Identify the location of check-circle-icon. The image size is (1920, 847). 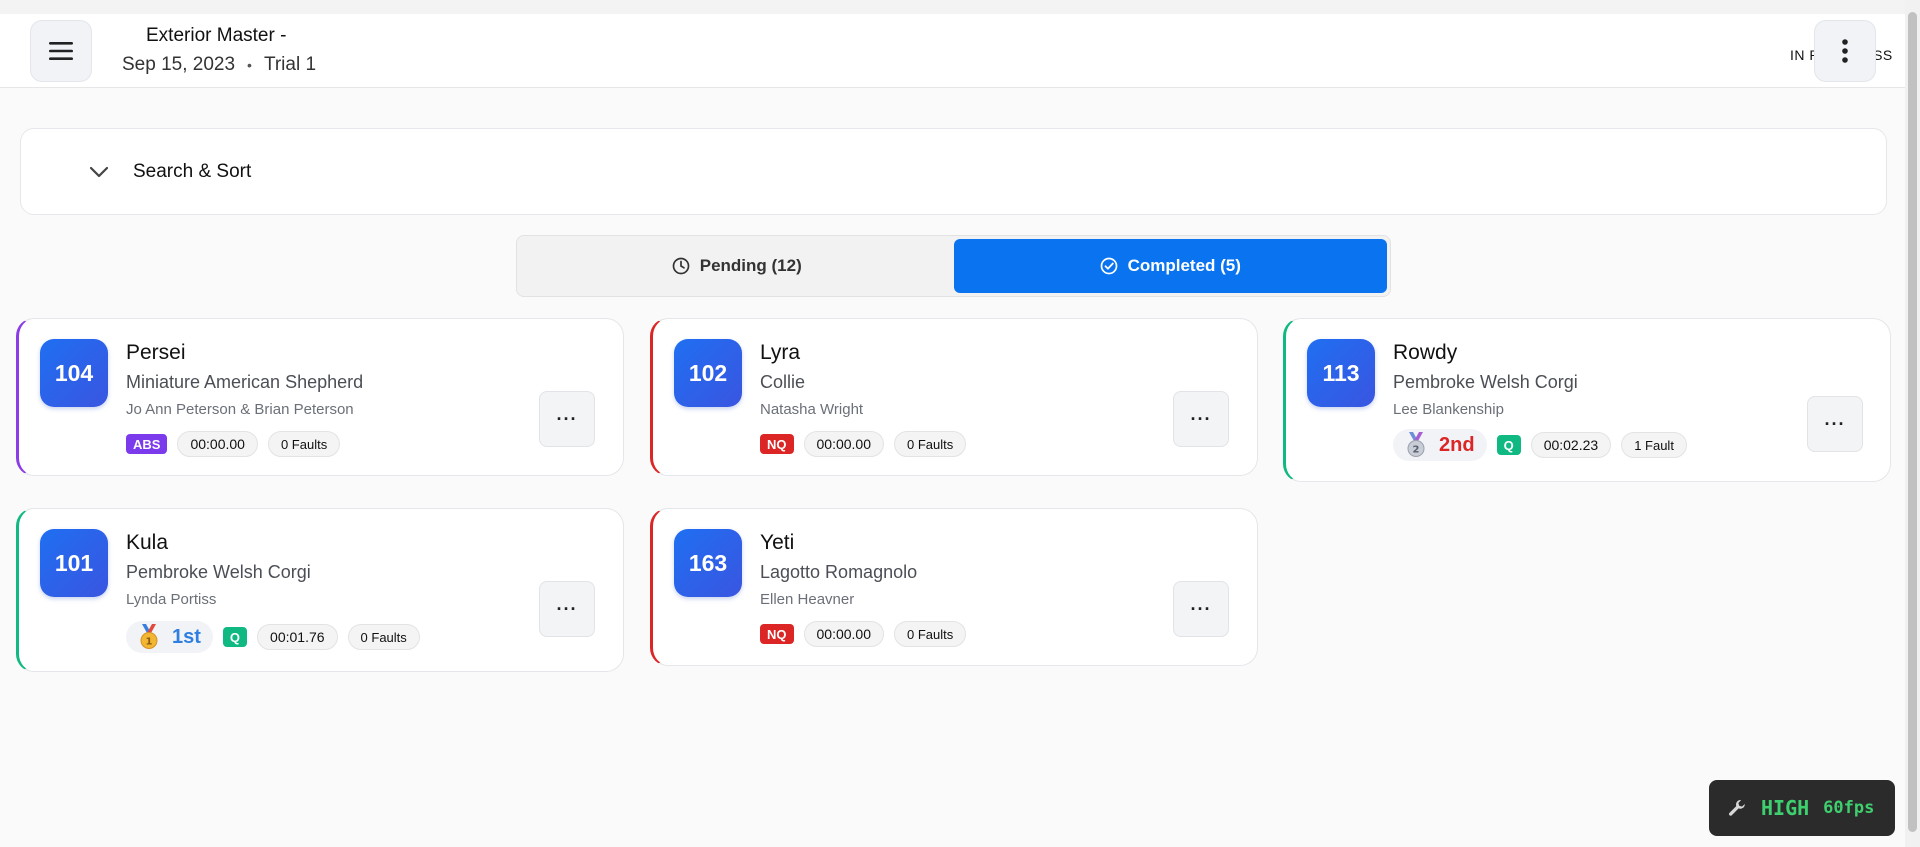
(1108, 266).